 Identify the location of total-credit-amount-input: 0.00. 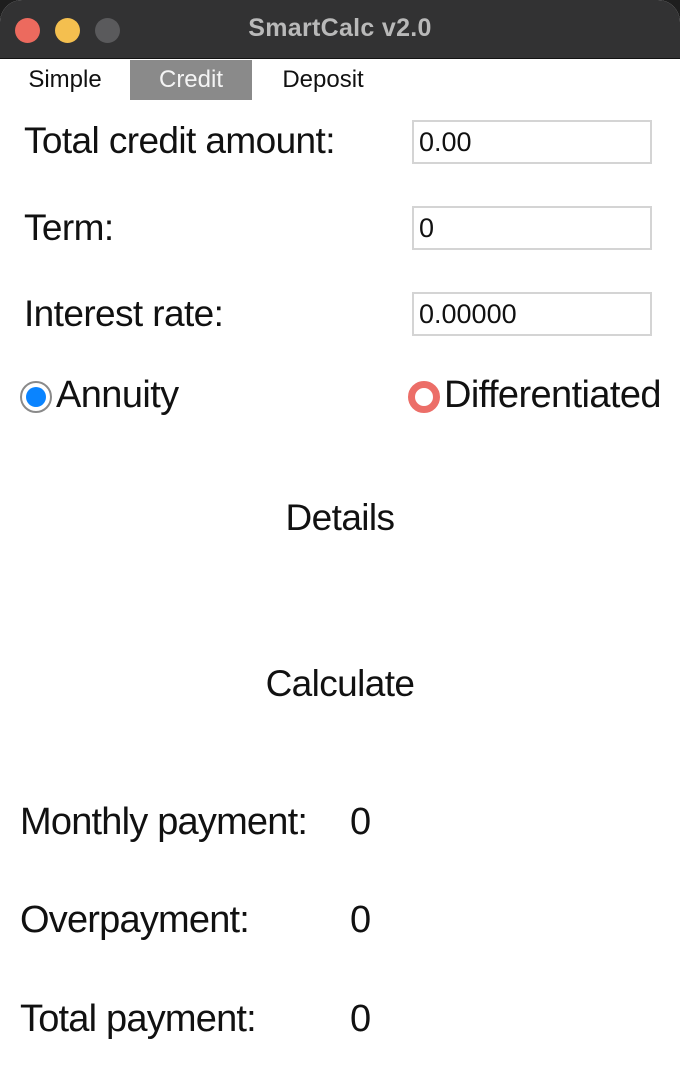
(532, 142).